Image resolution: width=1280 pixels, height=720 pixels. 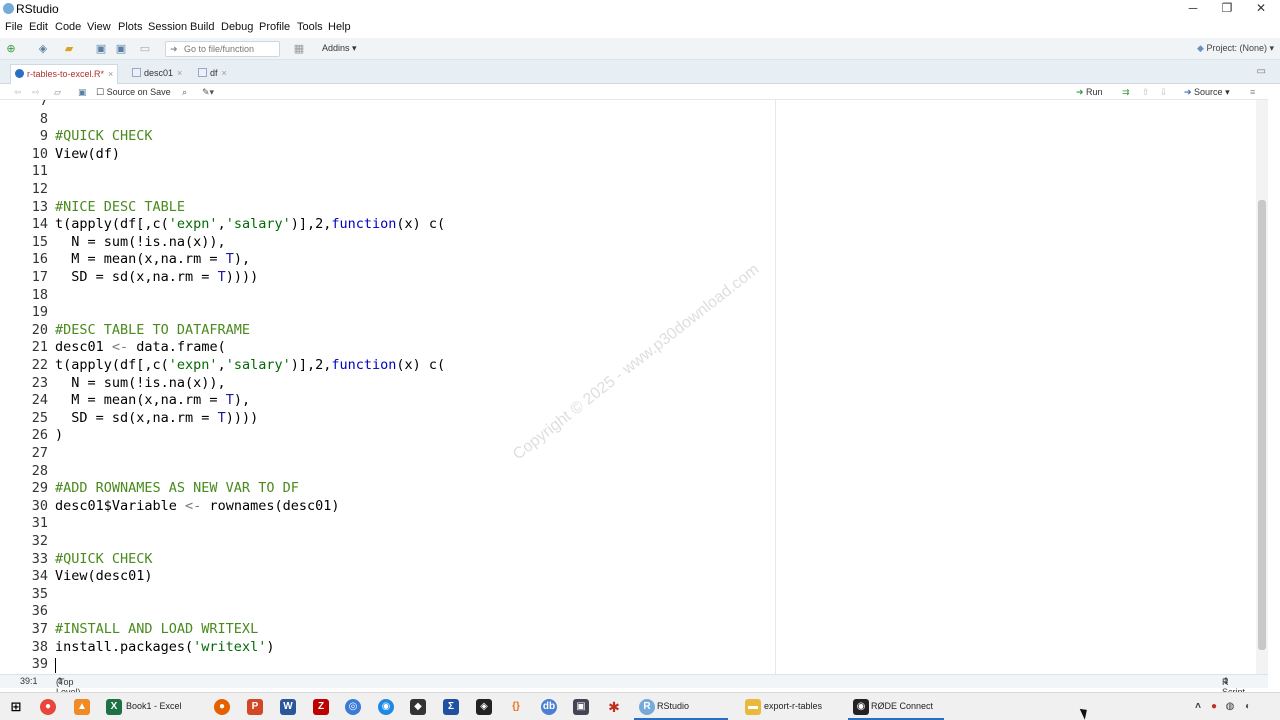 I want to click on windows-start-icon: ⊞, so click(x=16, y=707).